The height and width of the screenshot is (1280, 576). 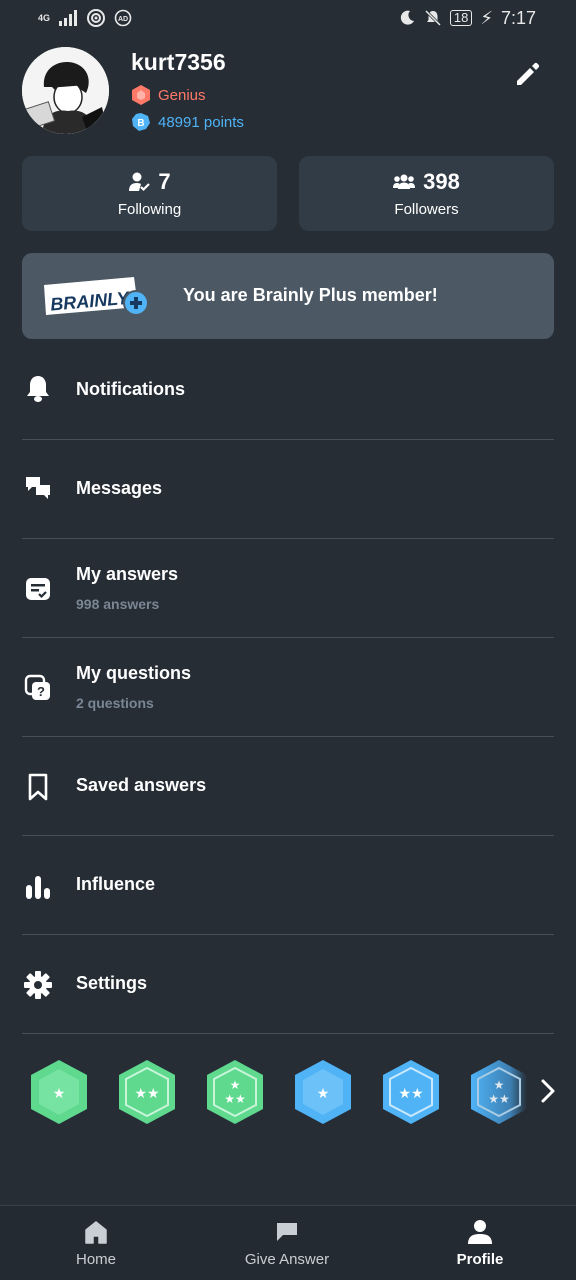 What do you see at coordinates (461, 18) in the screenshot?
I see `battery-indicator: 18` at bounding box center [461, 18].